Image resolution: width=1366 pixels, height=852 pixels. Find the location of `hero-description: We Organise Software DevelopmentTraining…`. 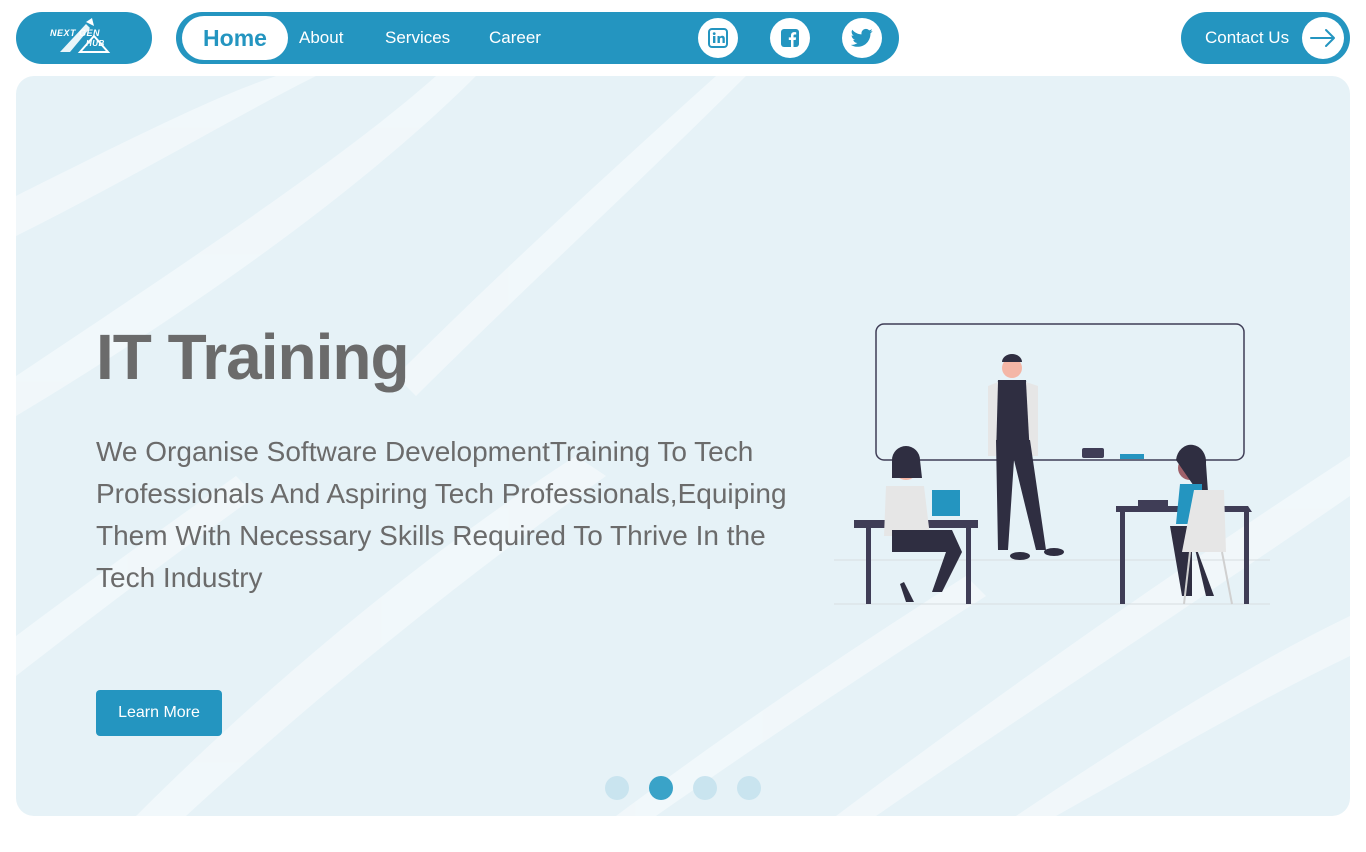

hero-description: We Organise Software DevelopmentTraining… is located at coordinates (441, 514).